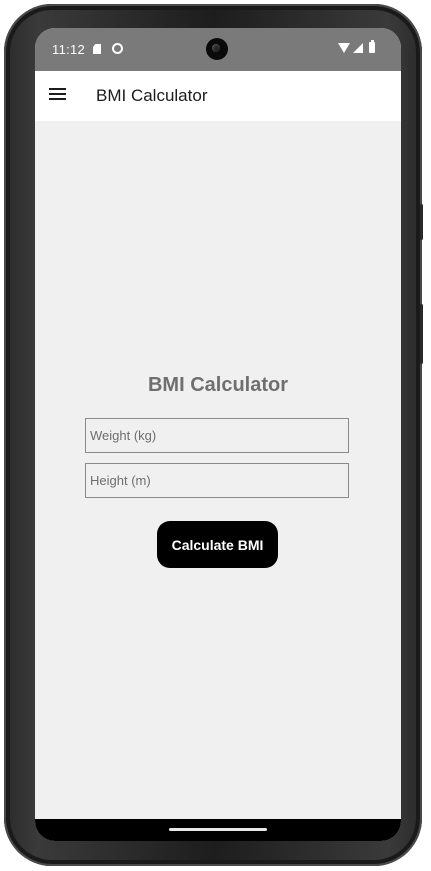 This screenshot has width=431, height=871. I want to click on status-bar: 11:12, so click(218, 49).